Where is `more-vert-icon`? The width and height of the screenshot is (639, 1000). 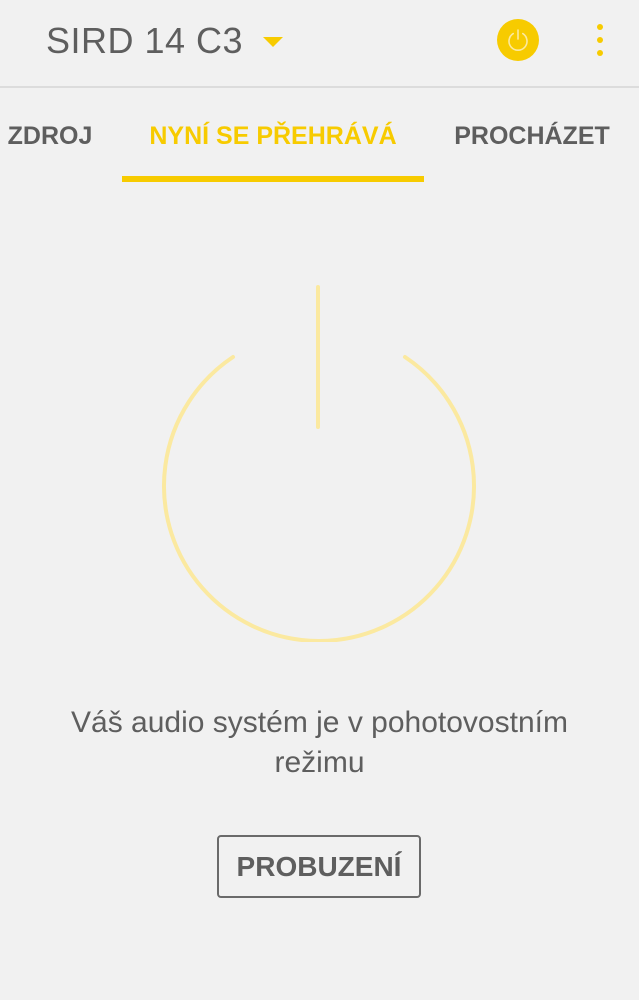 more-vert-icon is located at coordinates (600, 40).